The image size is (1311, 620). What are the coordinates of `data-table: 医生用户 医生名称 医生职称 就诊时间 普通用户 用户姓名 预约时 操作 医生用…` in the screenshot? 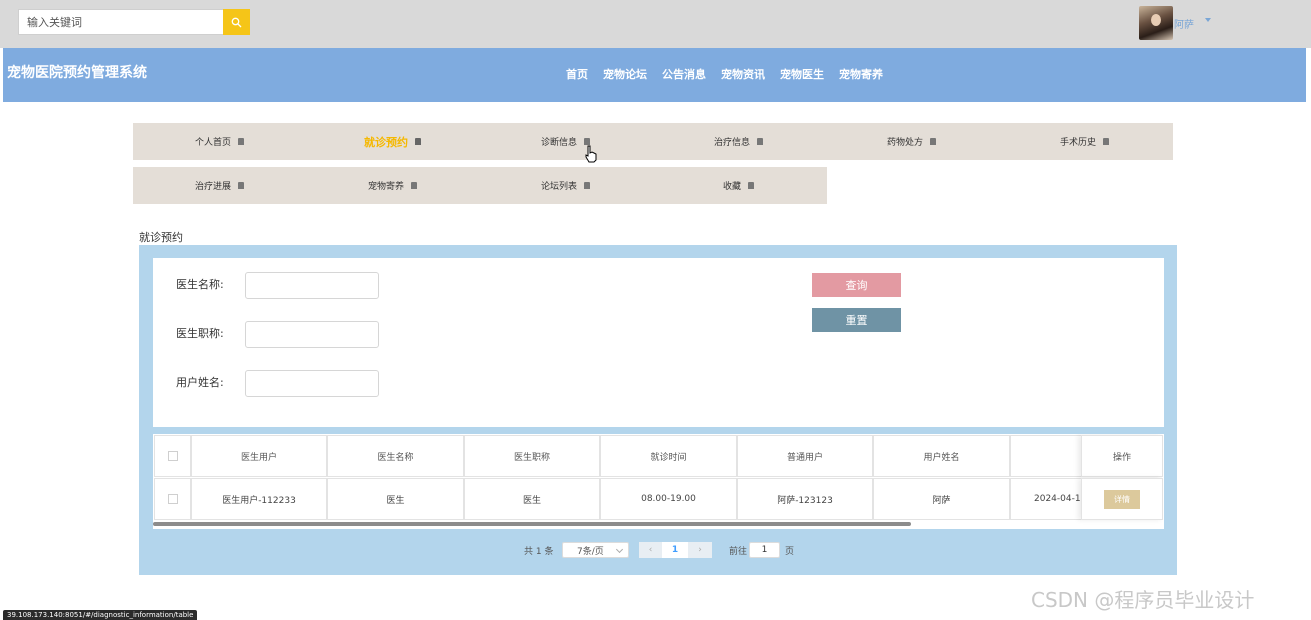 It's located at (658, 481).